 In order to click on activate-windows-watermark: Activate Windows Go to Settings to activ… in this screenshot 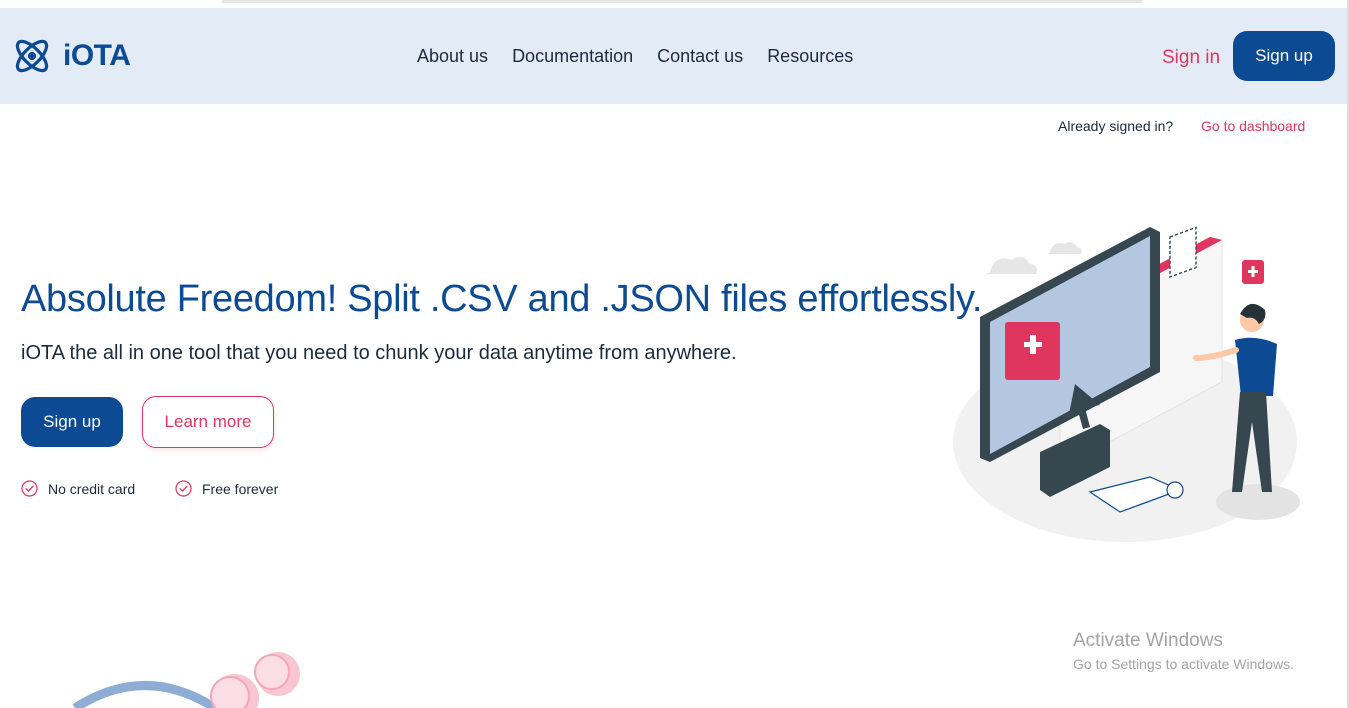, I will do `click(1183, 651)`.